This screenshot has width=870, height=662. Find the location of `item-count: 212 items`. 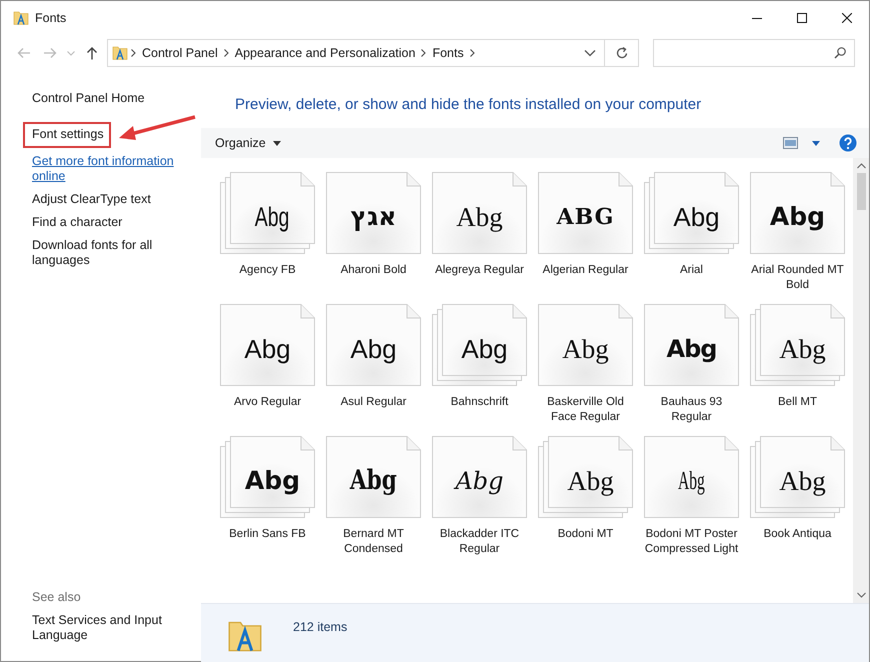

item-count: 212 items is located at coordinates (320, 627).